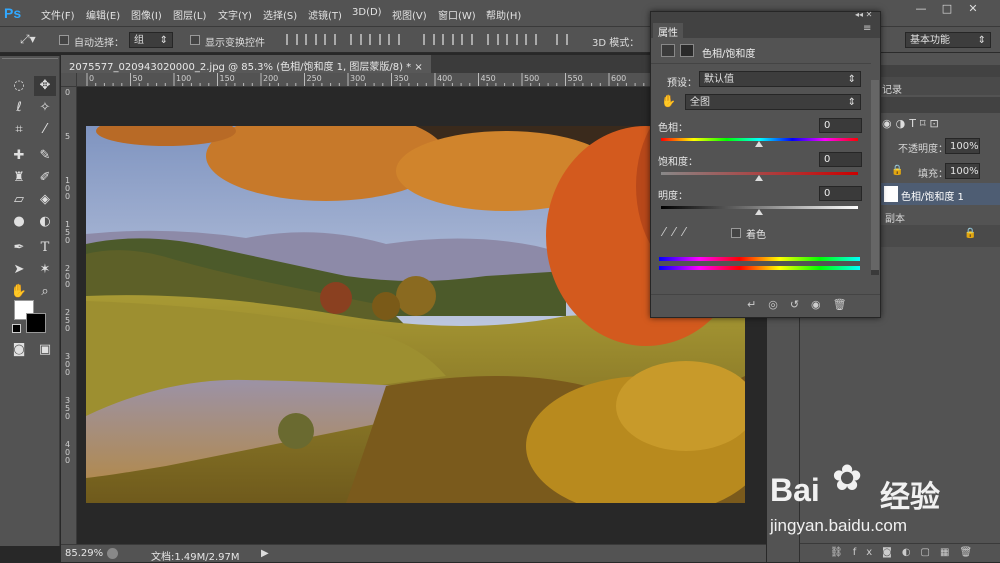  What do you see at coordinates (45, 178) in the screenshot?
I see `history-brush-icon: ✐` at bounding box center [45, 178].